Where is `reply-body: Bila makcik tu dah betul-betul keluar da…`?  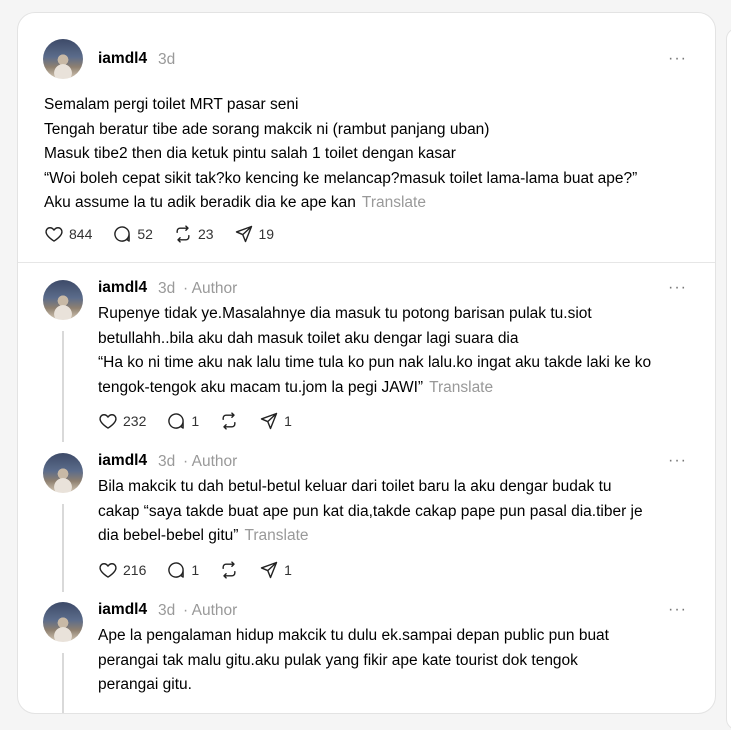
reply-body: Bila makcik tu dah betul-betul keluar da… is located at coordinates (370, 512).